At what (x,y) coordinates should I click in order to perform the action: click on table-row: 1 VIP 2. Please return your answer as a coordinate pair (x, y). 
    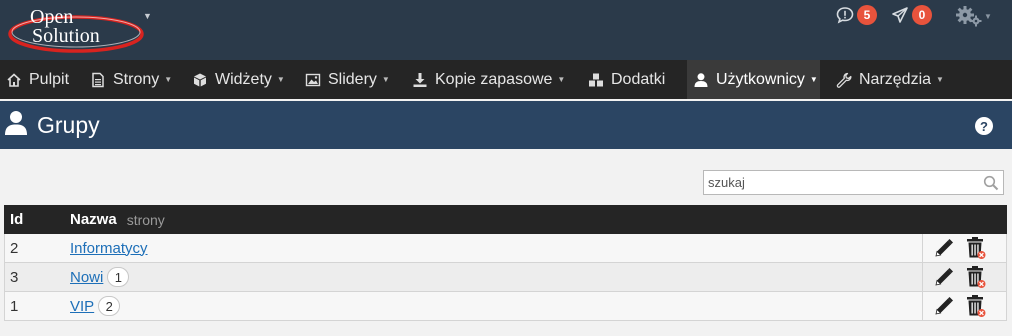
    Looking at the image, I should click on (505, 306).